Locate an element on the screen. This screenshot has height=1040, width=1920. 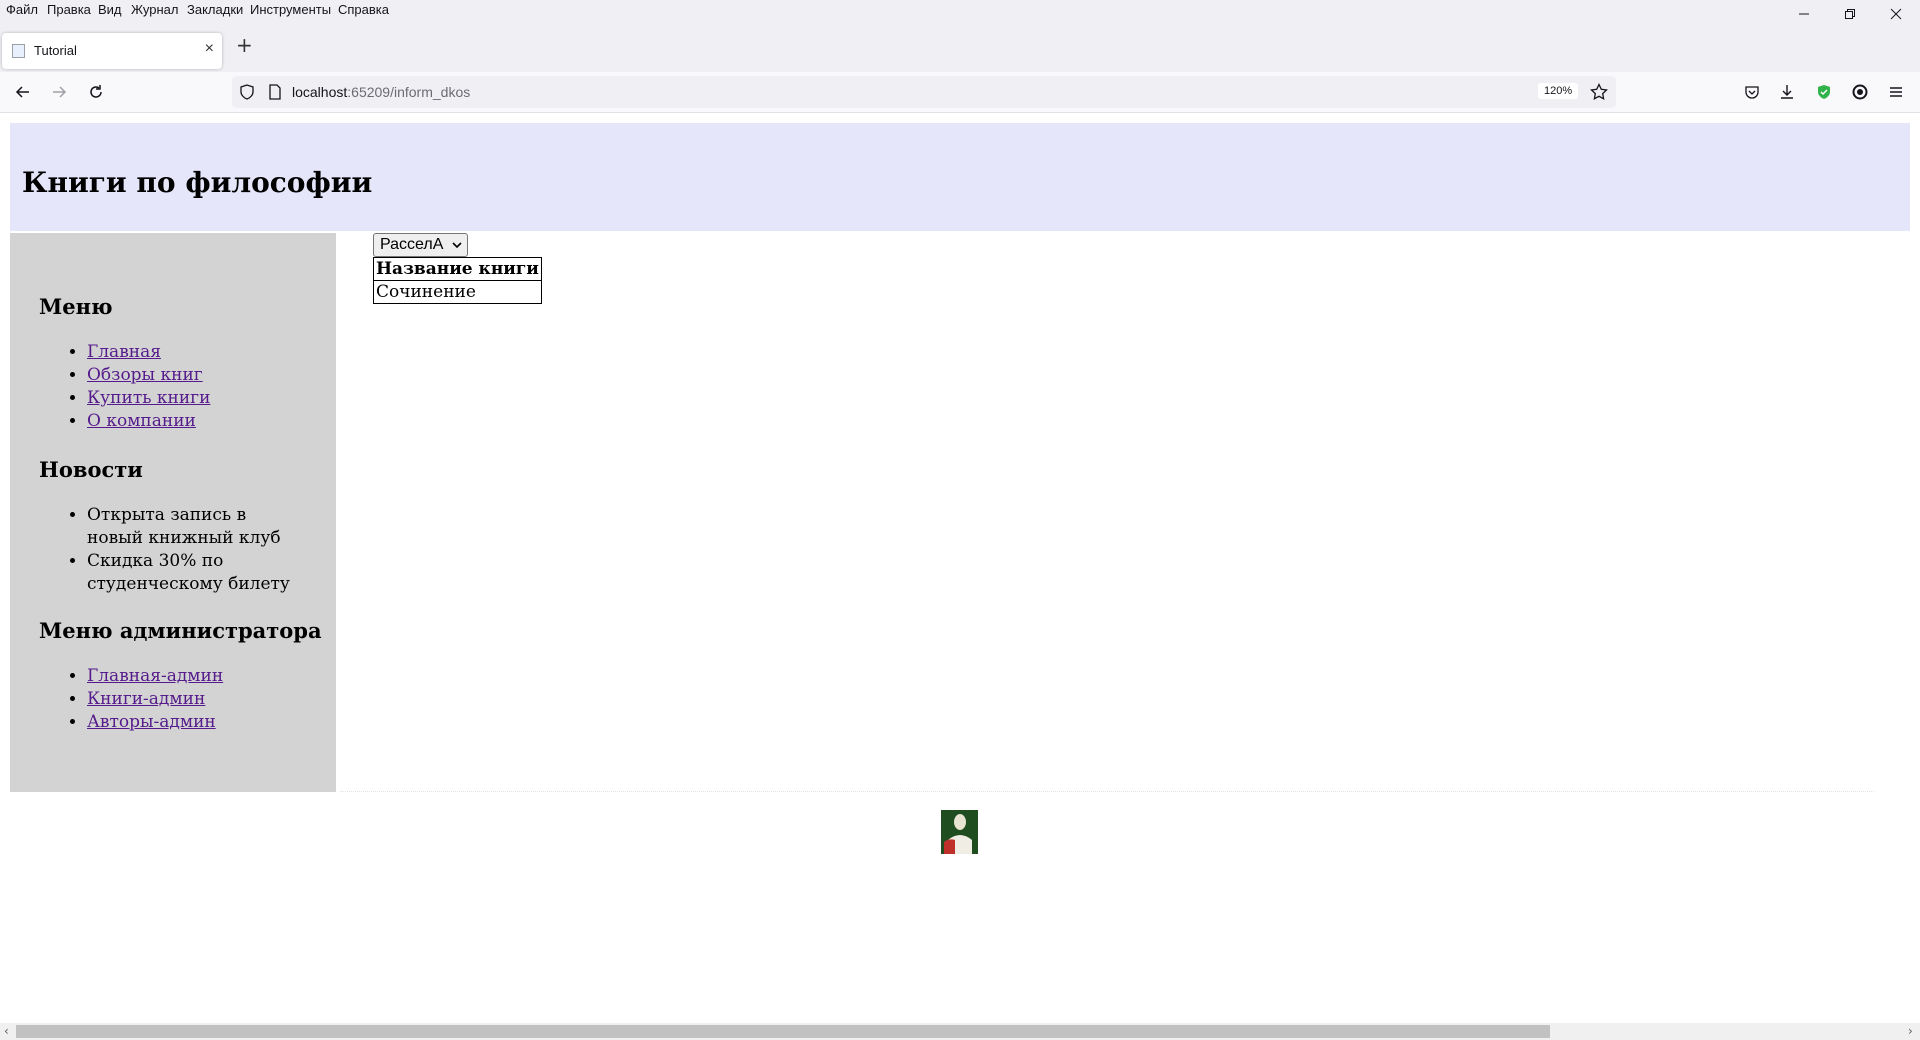
footer-divider is located at coordinates (1107, 791).